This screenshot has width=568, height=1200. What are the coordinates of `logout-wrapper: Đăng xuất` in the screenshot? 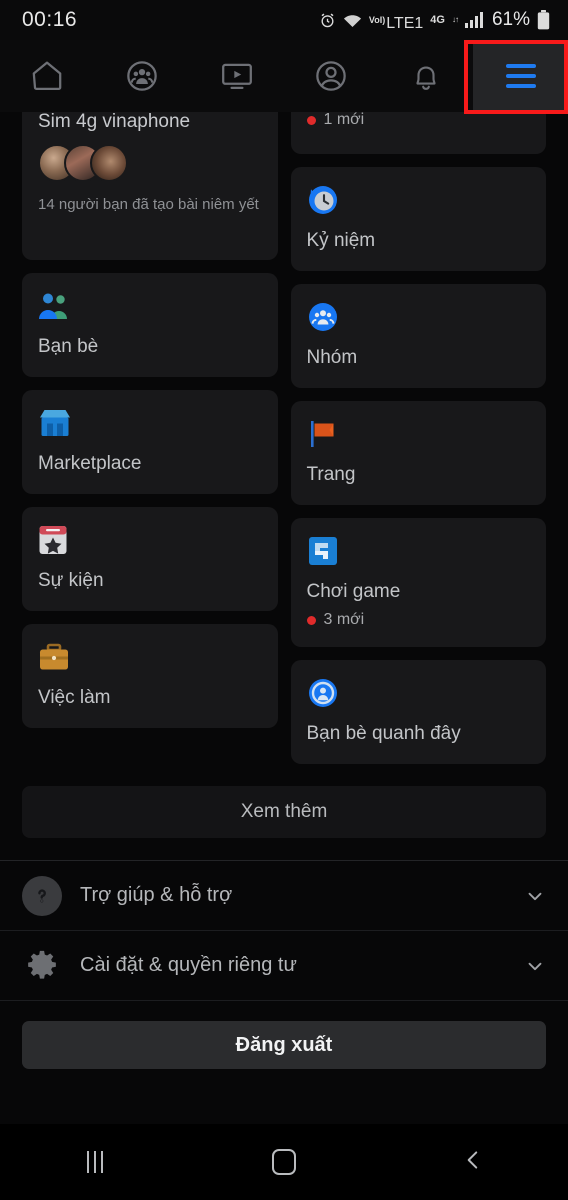 It's located at (284, 1035).